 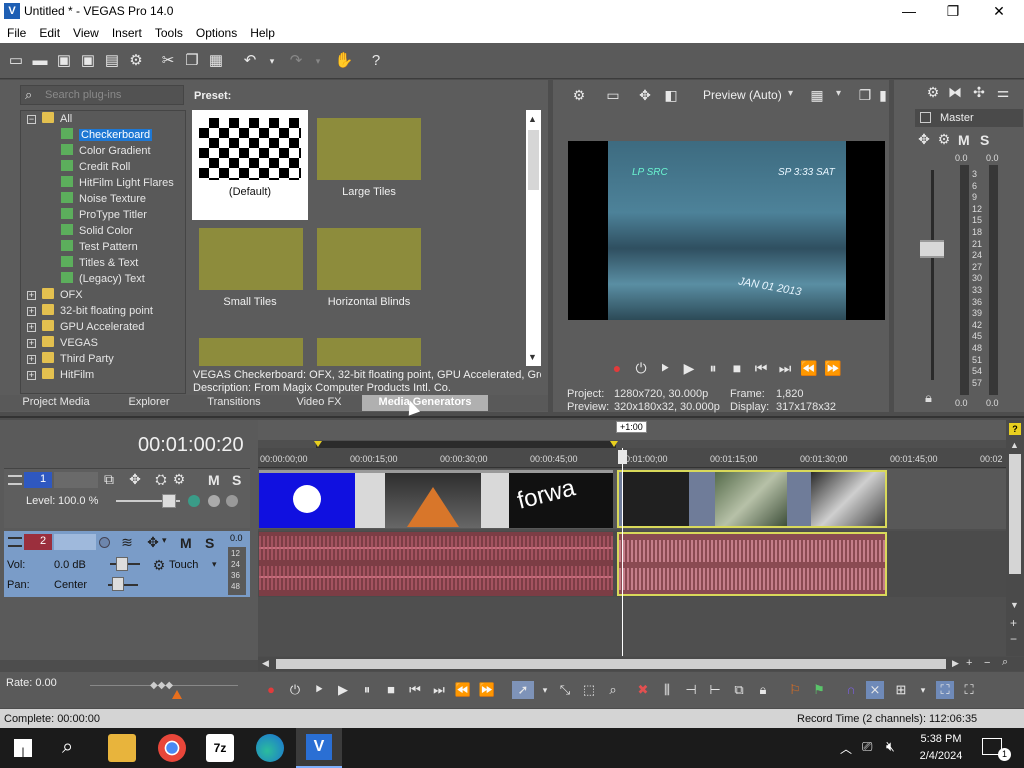 What do you see at coordinates (106, 152) in the screenshot?
I see `tree-item-color-gradient: Color Gradient` at bounding box center [106, 152].